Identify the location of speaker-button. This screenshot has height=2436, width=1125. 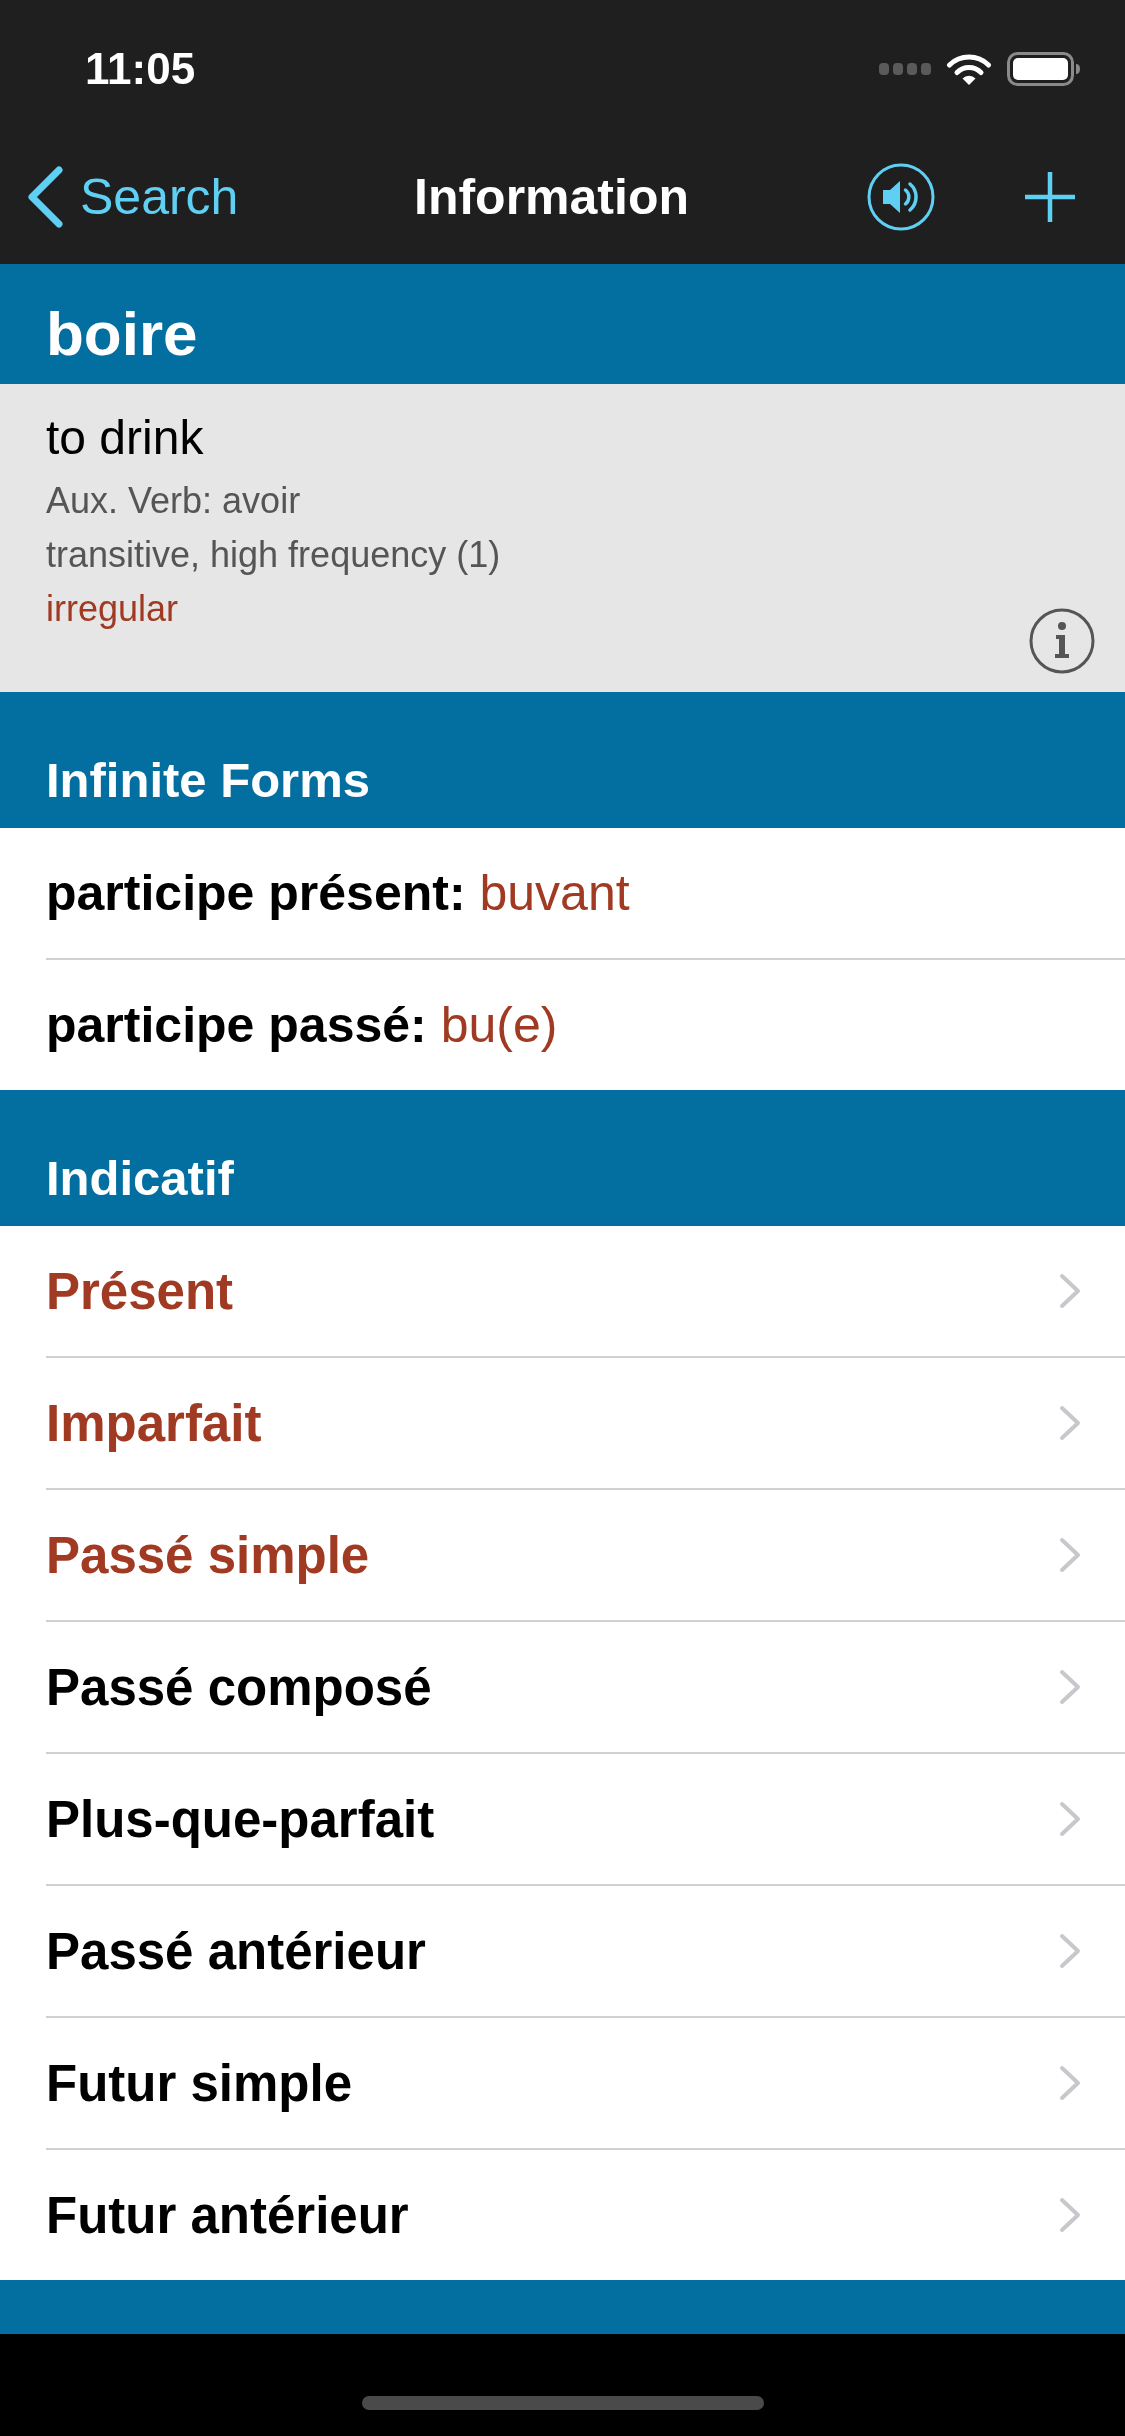
(901, 197).